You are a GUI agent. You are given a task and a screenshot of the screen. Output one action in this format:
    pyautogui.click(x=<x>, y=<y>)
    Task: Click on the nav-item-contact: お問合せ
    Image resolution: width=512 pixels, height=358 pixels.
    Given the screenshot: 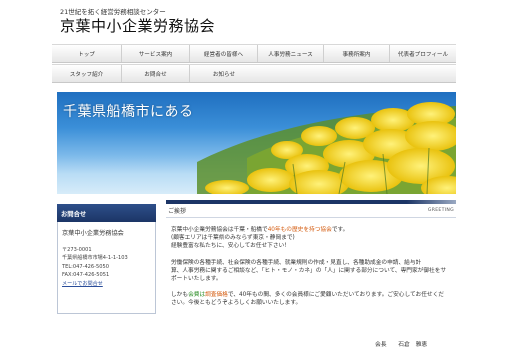 What is the action you would take?
    pyautogui.click(x=156, y=73)
    